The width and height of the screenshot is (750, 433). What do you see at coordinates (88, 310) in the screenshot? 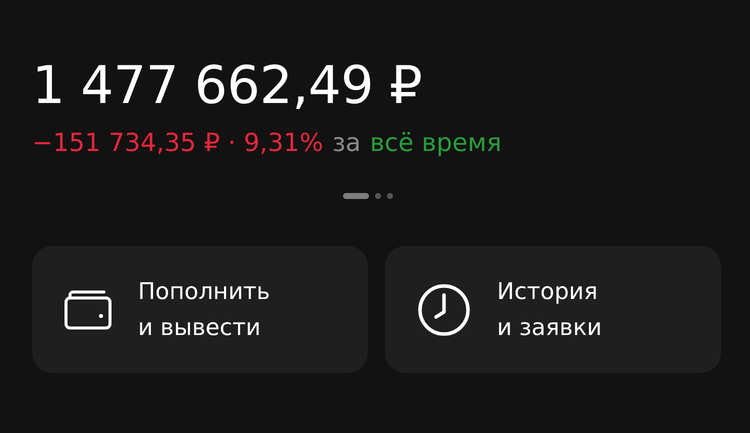
I see `wallet-icon` at bounding box center [88, 310].